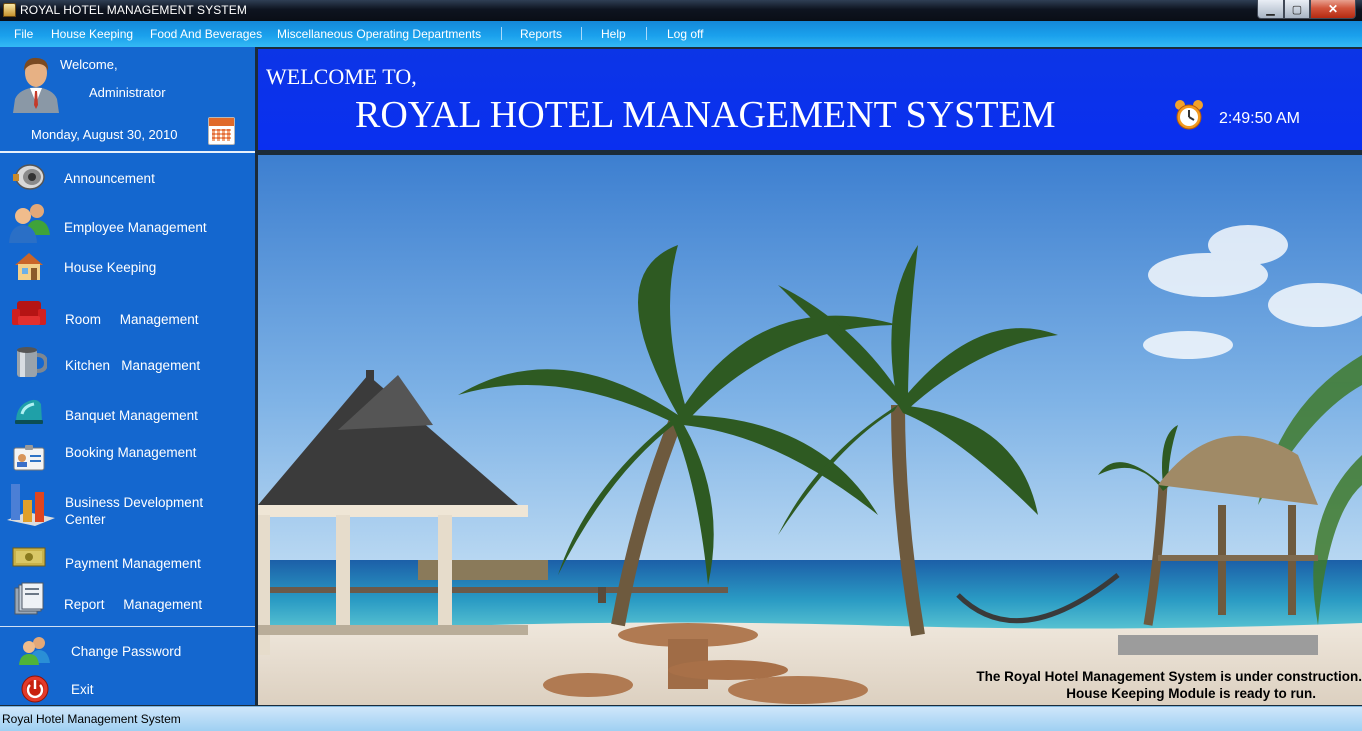  I want to click on username: Administrator, so click(127, 92).